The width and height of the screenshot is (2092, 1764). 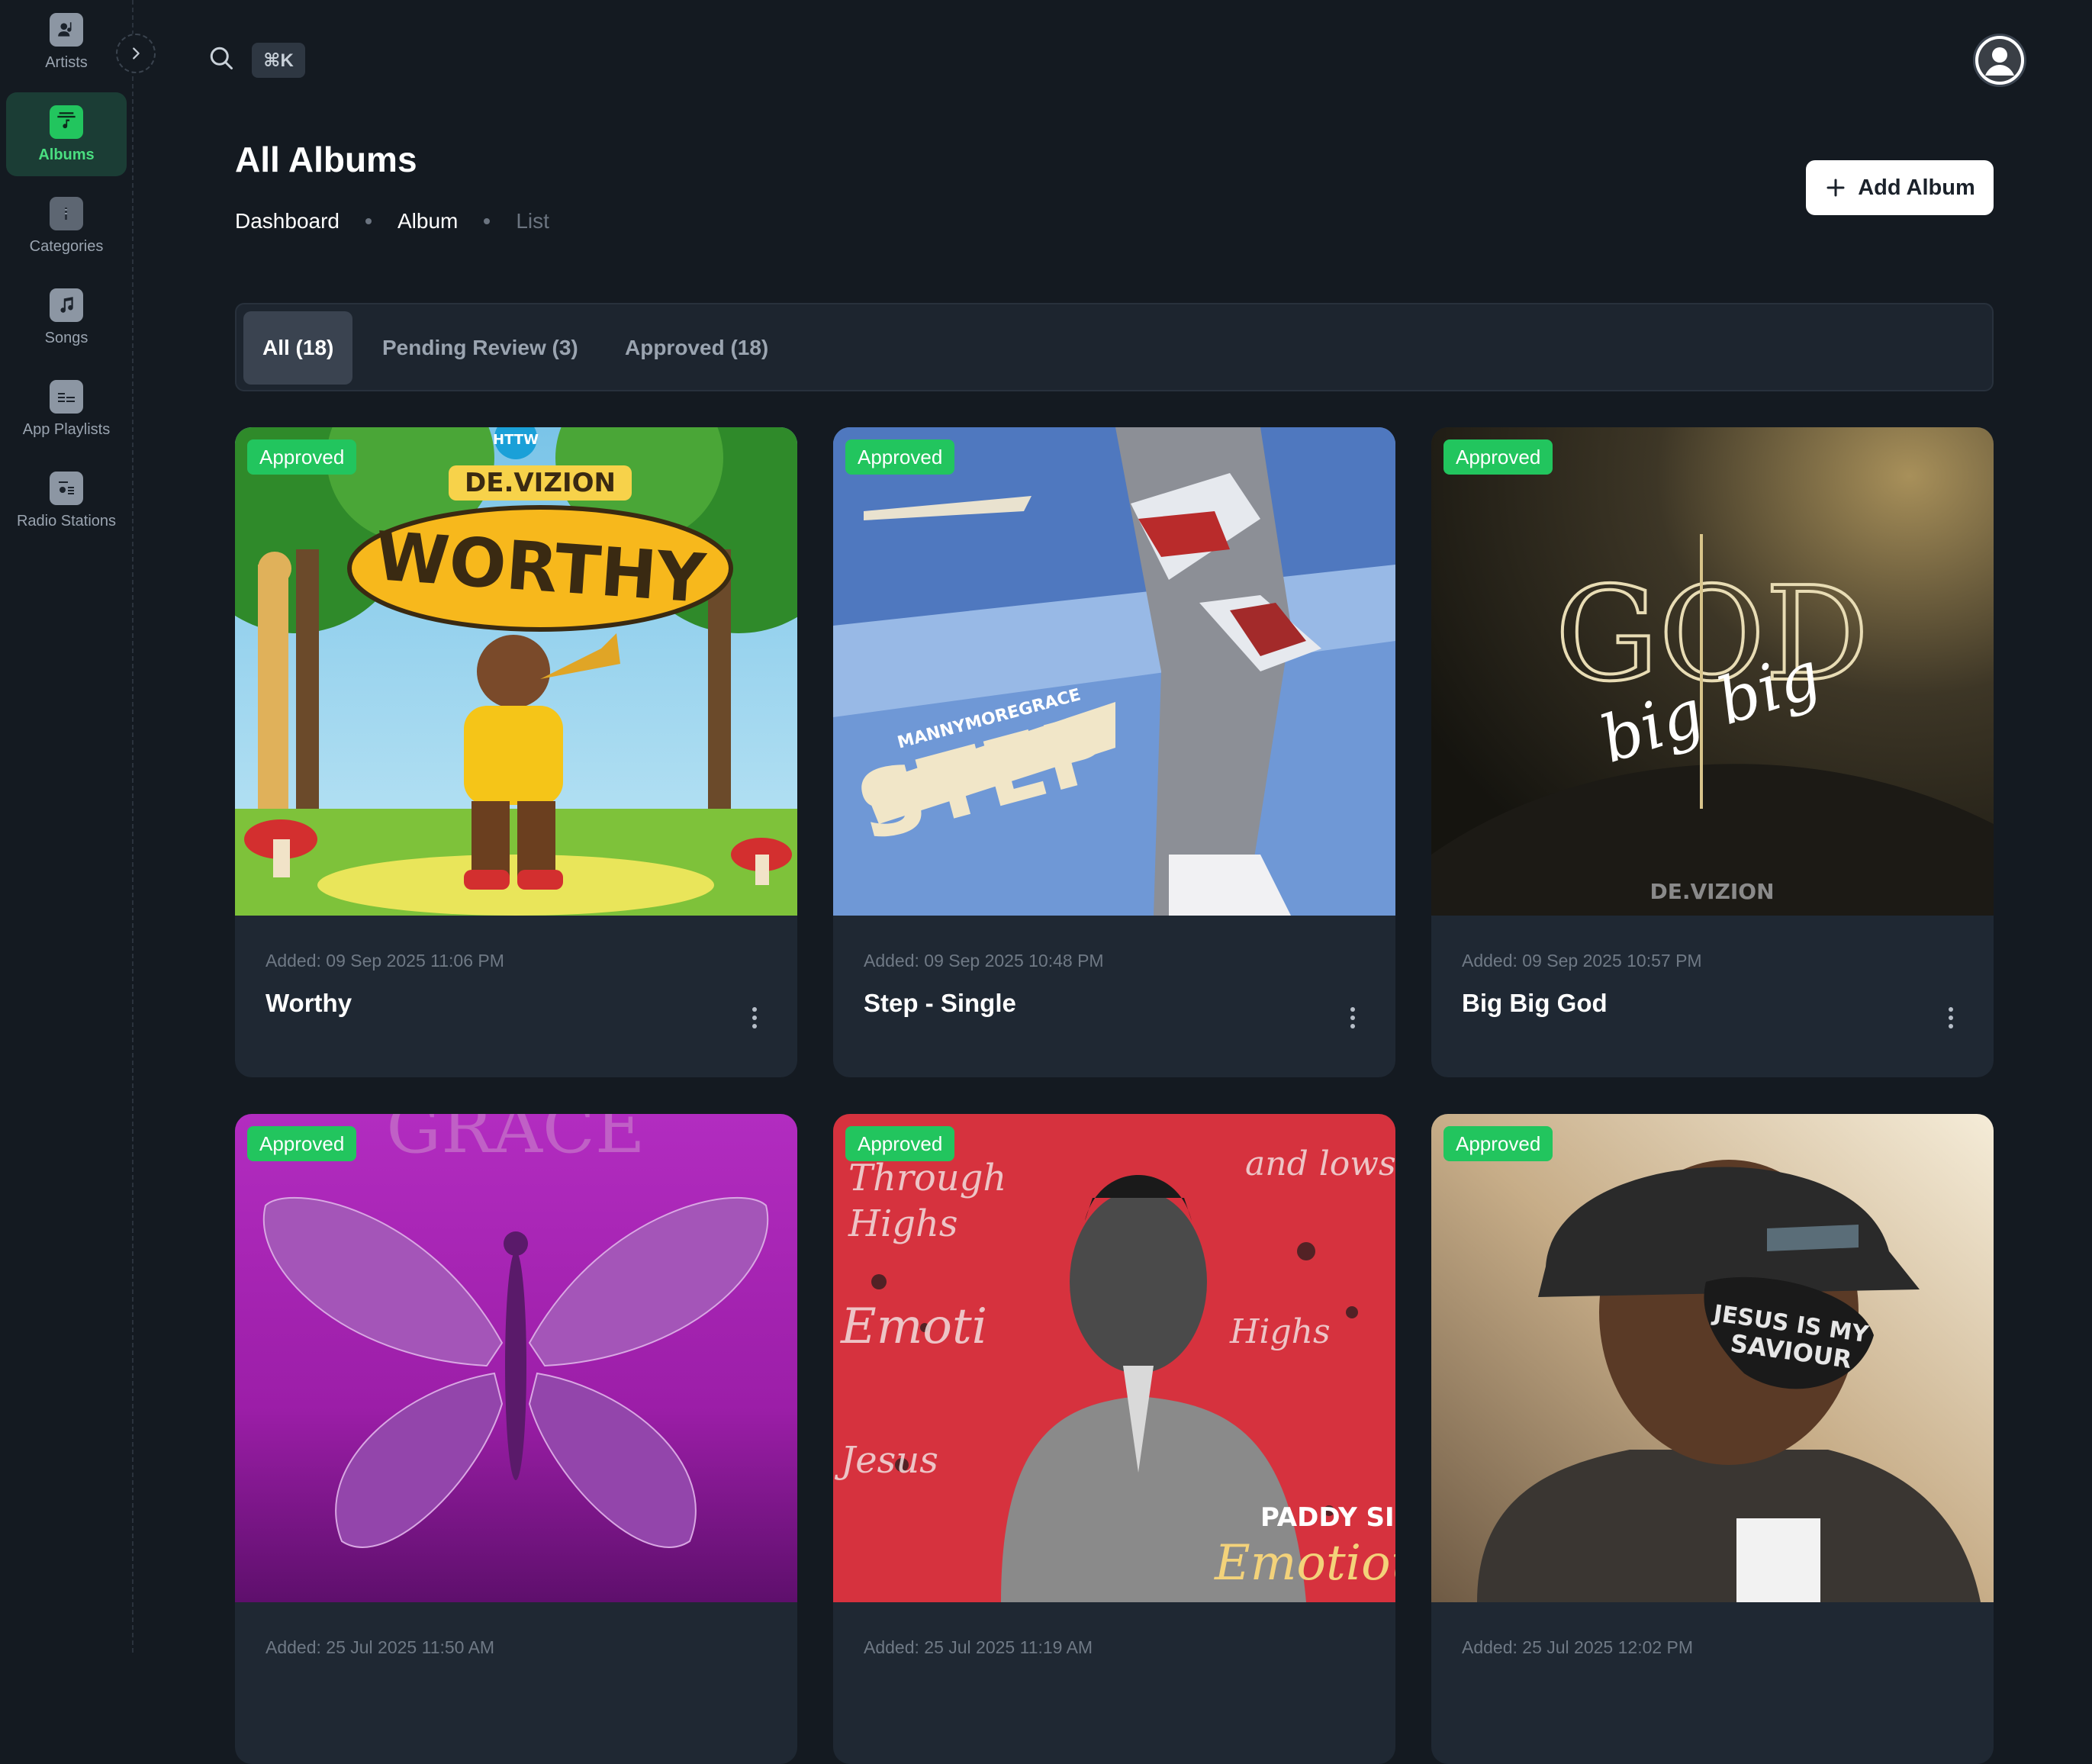 What do you see at coordinates (66, 305) in the screenshot?
I see `music-note-icon` at bounding box center [66, 305].